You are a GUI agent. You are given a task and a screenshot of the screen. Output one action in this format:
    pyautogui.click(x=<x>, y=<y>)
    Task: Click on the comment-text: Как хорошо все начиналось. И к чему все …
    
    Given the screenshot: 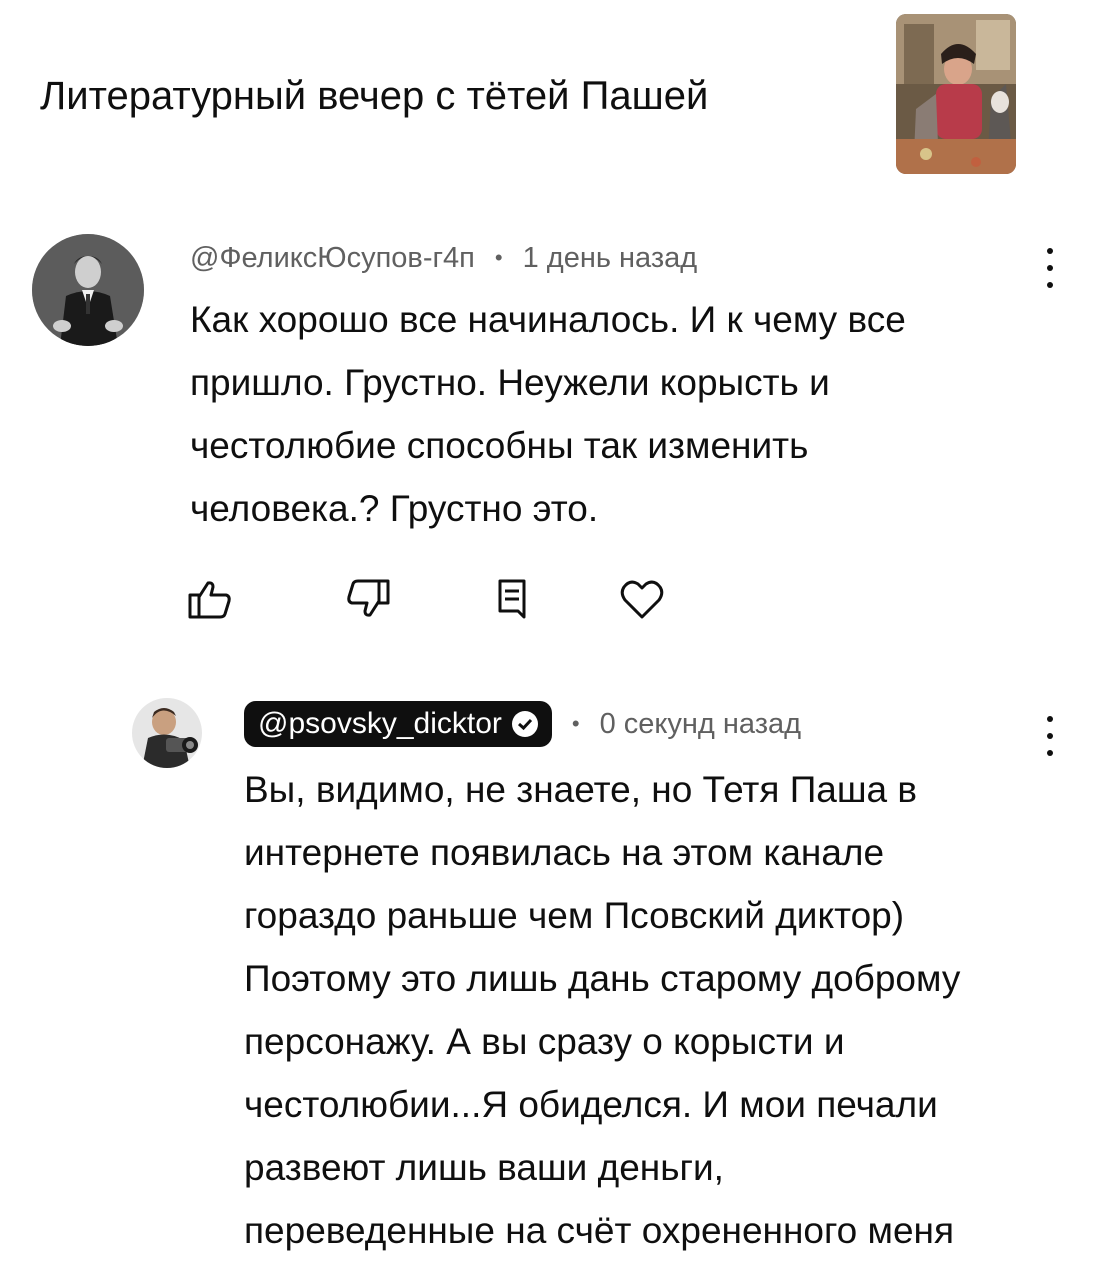 What is the action you would take?
    pyautogui.click(x=548, y=414)
    